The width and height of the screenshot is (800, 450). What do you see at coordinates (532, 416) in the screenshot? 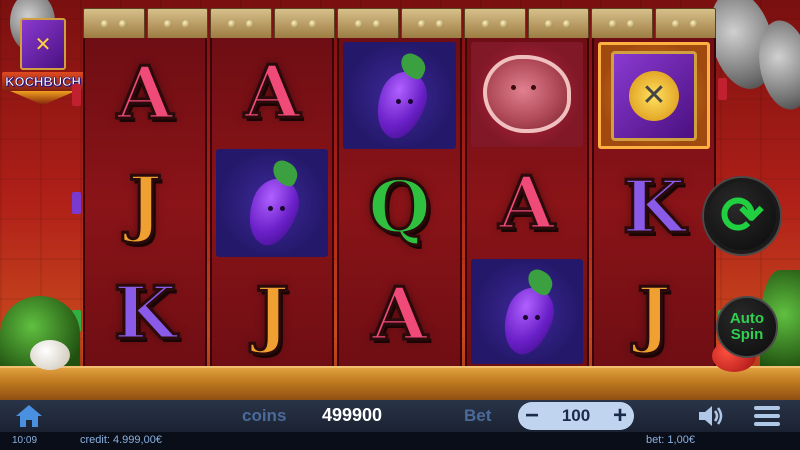
I see `bet-decrease-button: −` at bounding box center [532, 416].